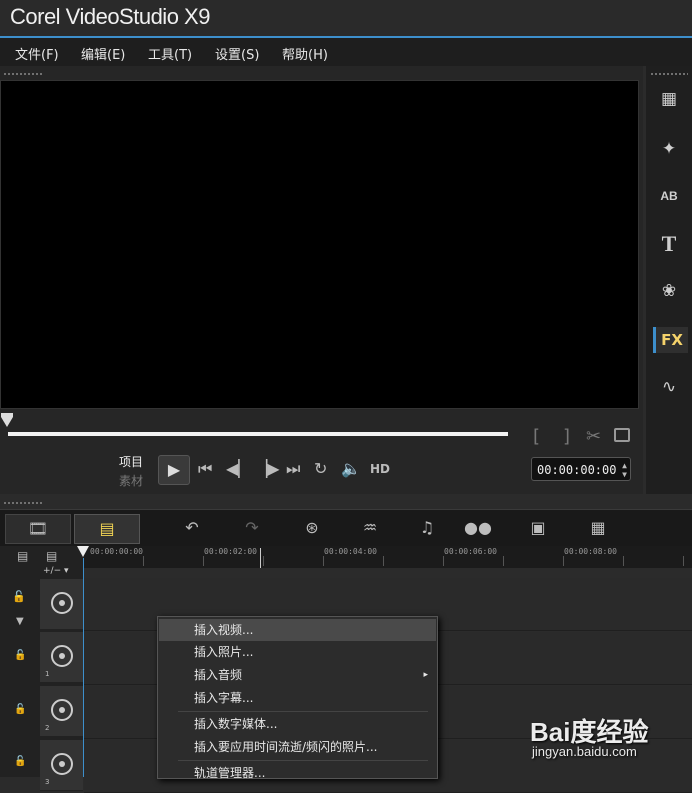 Image resolution: width=692 pixels, height=793 pixels. Describe the element at coordinates (577, 470) in the screenshot. I see `timecode-value: 00:00:00:00` at that location.